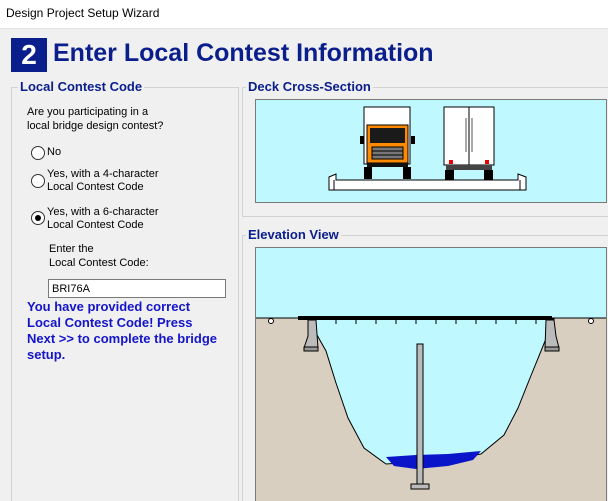  What do you see at coordinates (243, 53) in the screenshot?
I see `page-title: Enter Local Contest Information` at bounding box center [243, 53].